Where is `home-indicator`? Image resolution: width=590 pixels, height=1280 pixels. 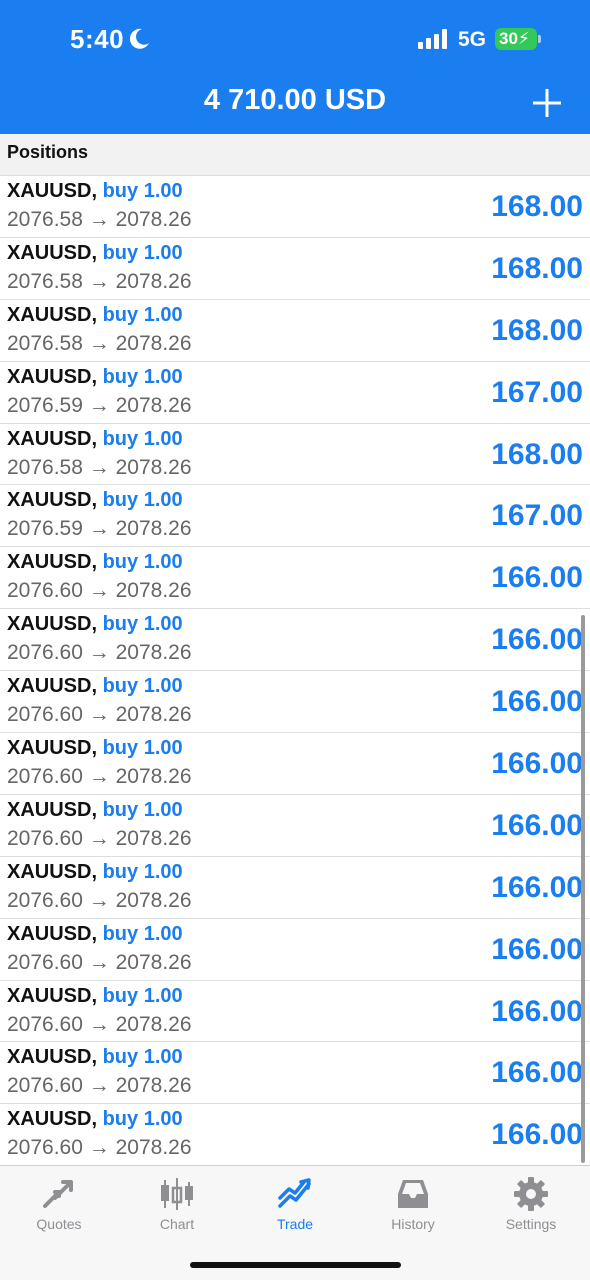 home-indicator is located at coordinates (295, 1265).